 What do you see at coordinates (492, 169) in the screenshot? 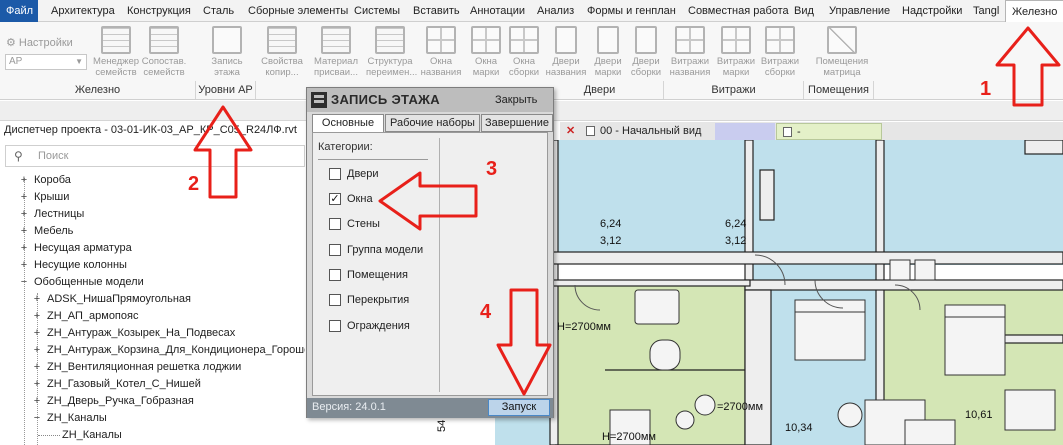
I see `annotation-number: 3` at bounding box center [492, 169].